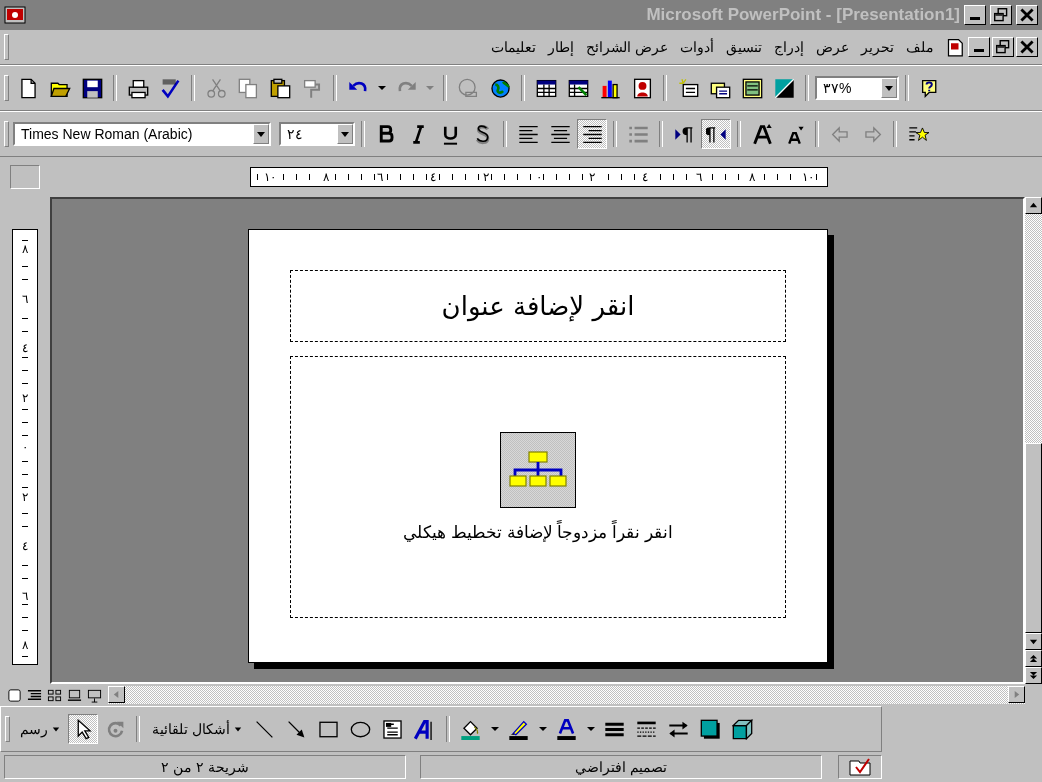 The width and height of the screenshot is (1042, 782). Describe the element at coordinates (546, 88) in the screenshot. I see `table-icon` at that location.